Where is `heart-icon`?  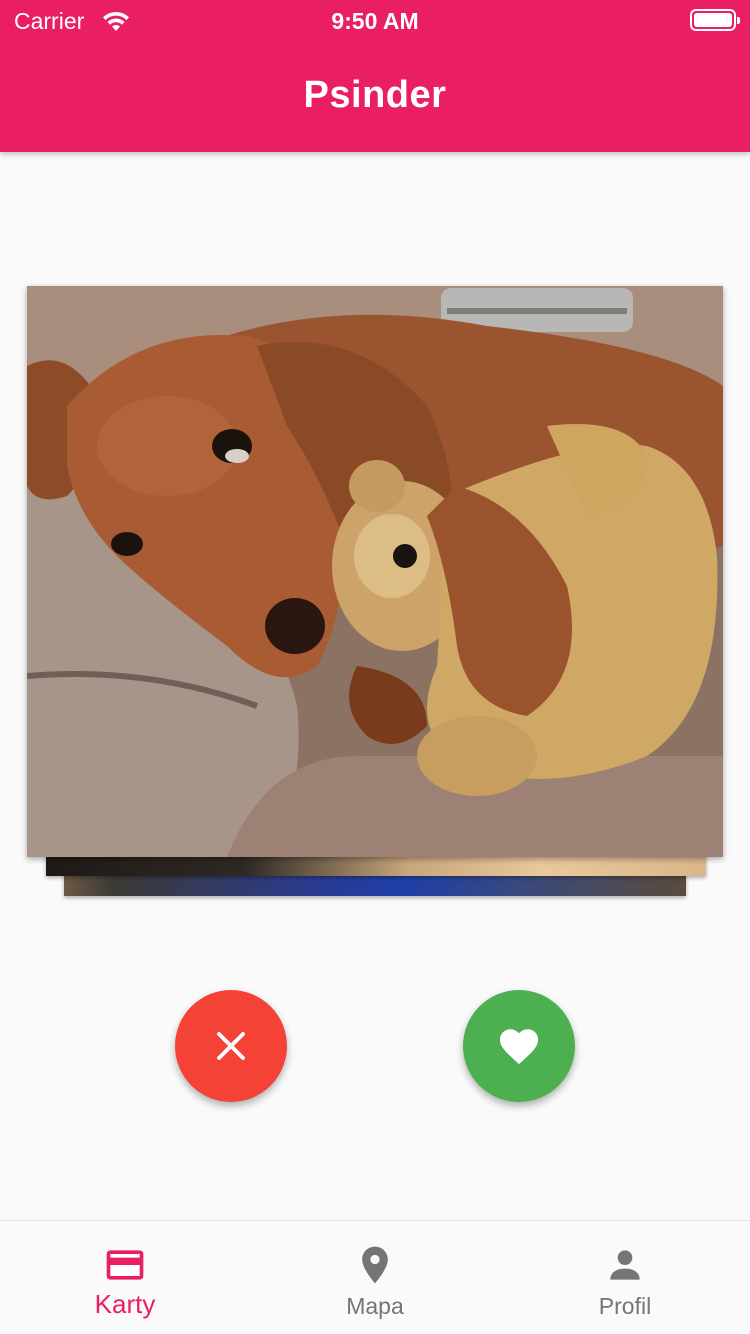
heart-icon is located at coordinates (519, 1047).